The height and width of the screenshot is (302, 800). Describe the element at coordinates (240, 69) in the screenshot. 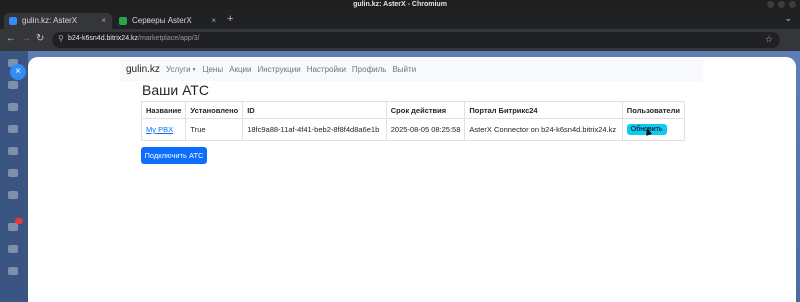

I see `nav-promos: Акции` at that location.